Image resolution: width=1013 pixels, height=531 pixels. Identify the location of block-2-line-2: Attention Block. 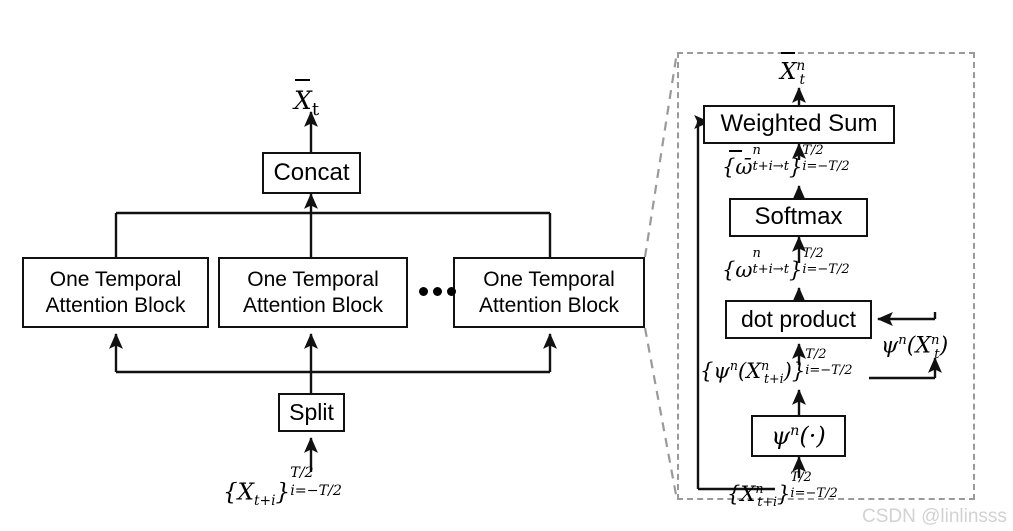
(313, 305).